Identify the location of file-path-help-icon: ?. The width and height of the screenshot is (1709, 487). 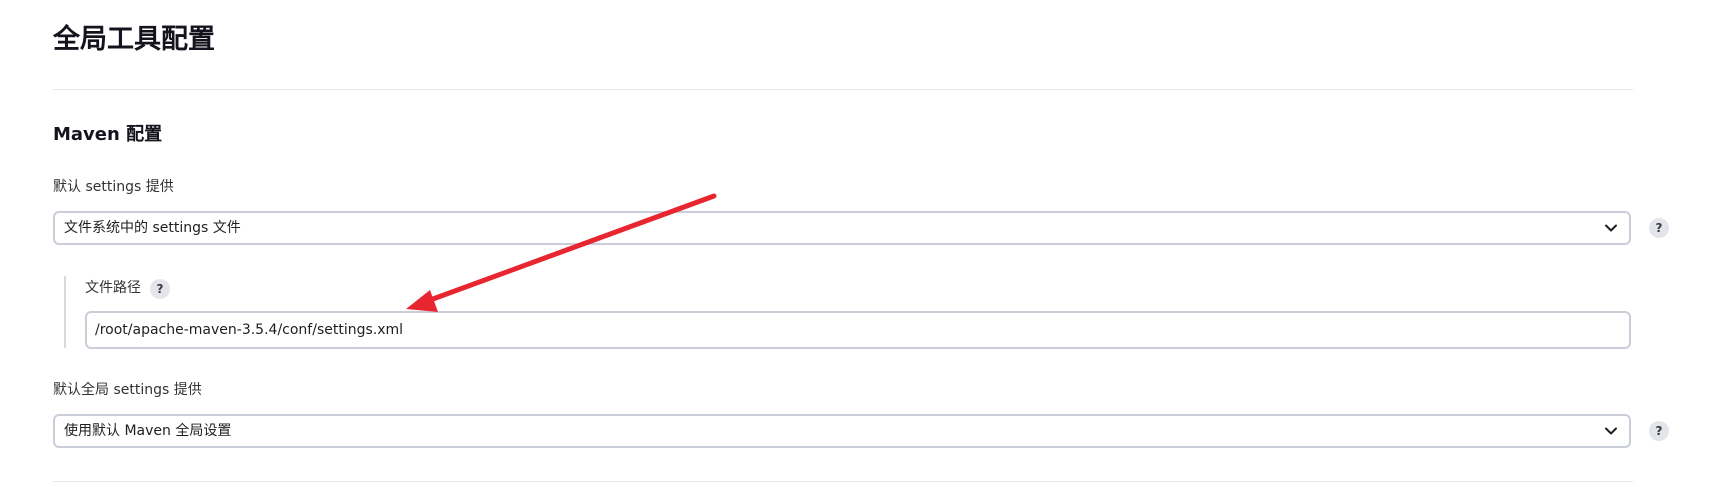
(160, 289).